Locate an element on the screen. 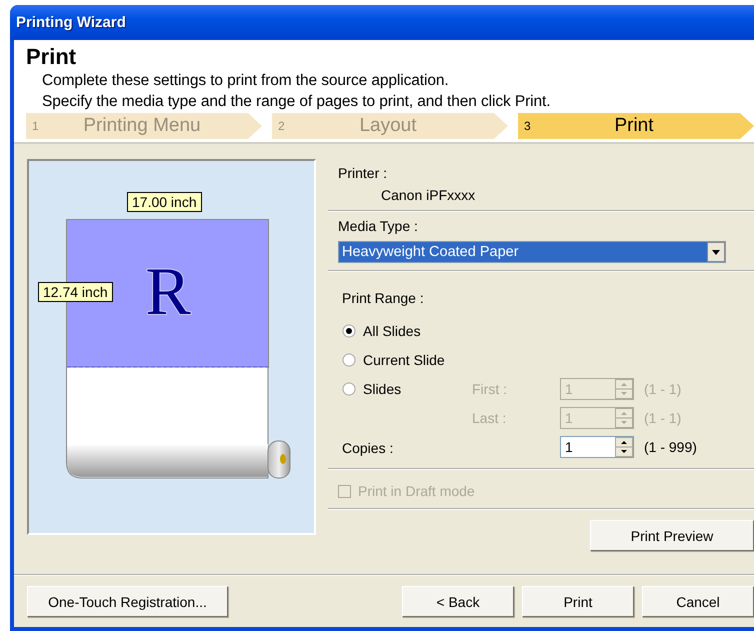  printer-name: Canon iPFxxxx is located at coordinates (428, 195).